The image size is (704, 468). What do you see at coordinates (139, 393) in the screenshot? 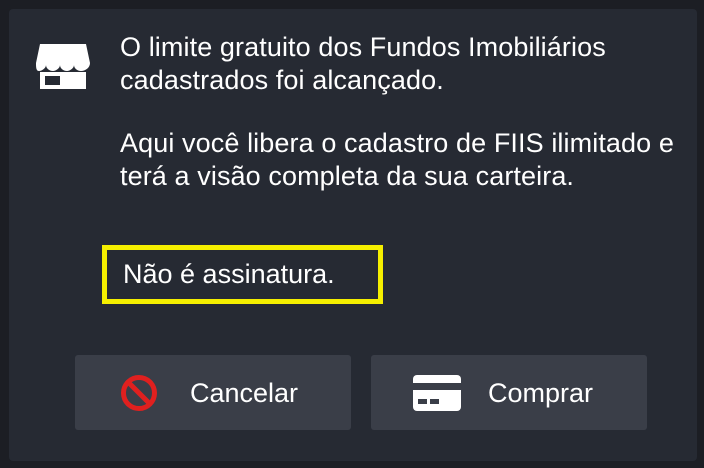
I see `prohibited-icon` at bounding box center [139, 393].